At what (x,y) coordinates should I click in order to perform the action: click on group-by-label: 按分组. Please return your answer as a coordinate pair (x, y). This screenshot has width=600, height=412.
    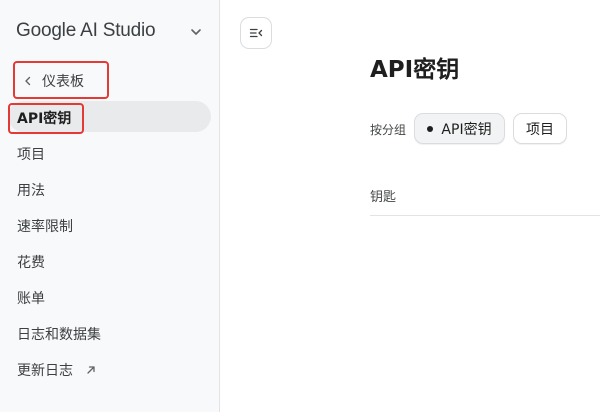
    Looking at the image, I should click on (388, 130).